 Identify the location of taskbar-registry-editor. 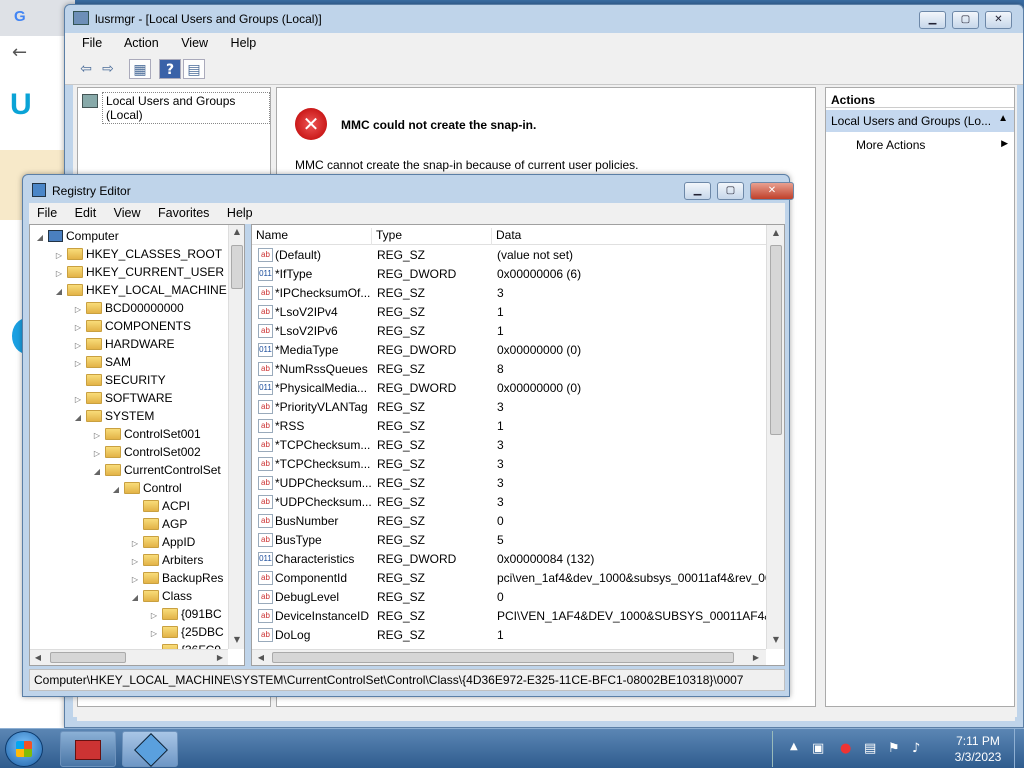
(150, 749).